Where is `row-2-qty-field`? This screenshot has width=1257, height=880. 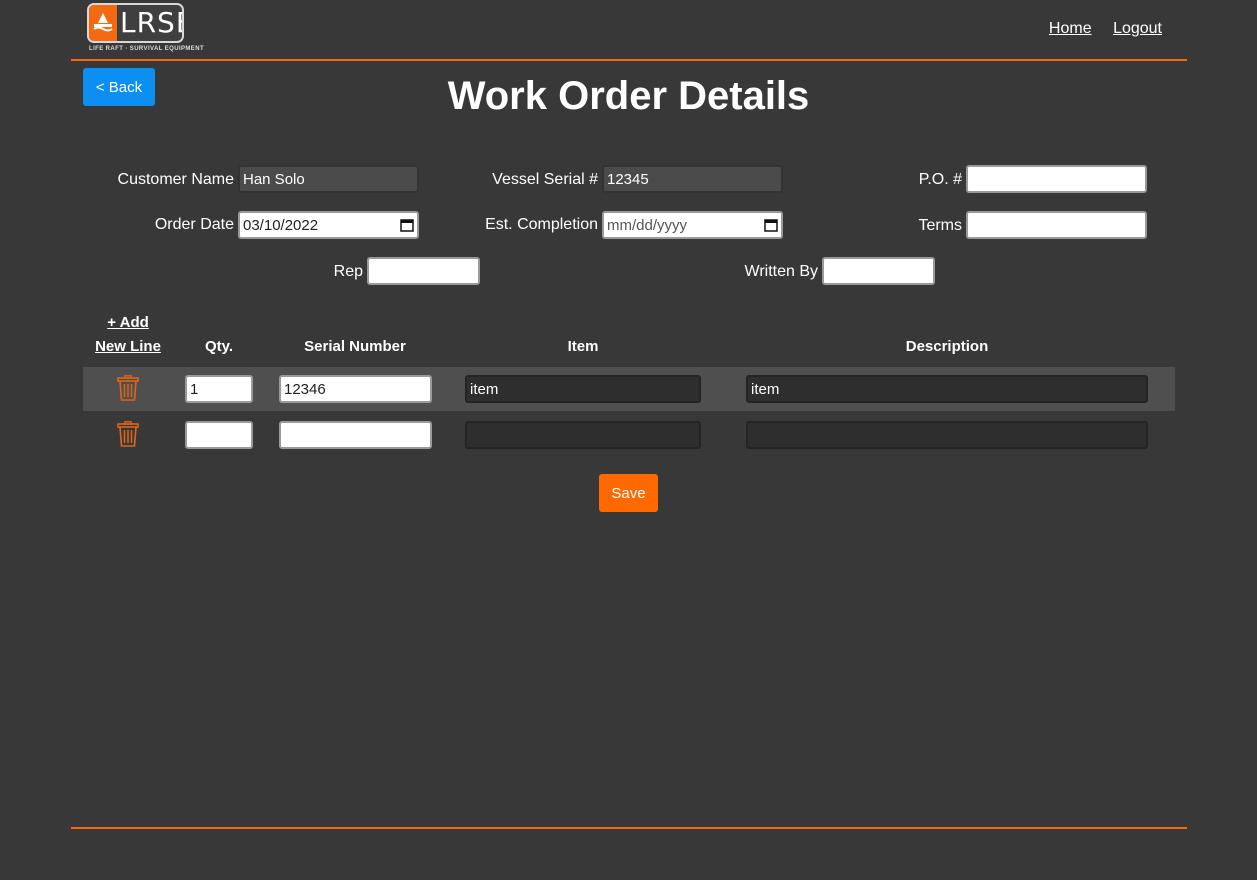 row-2-qty-field is located at coordinates (219, 435).